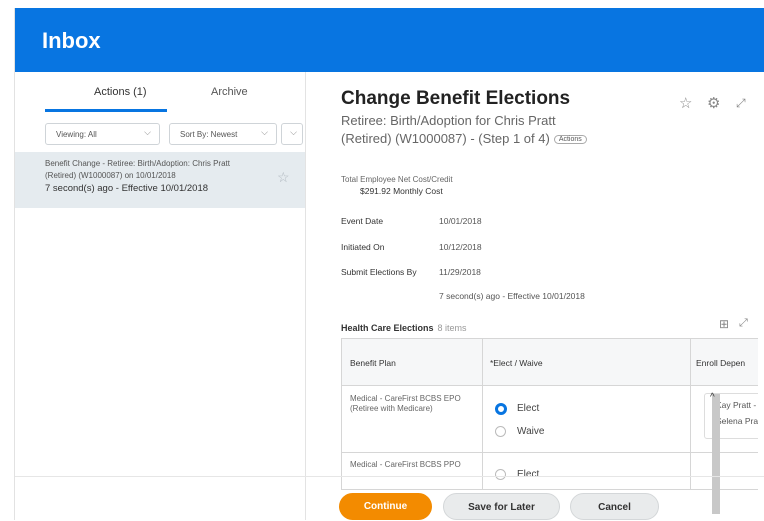 This screenshot has width=764, height=521. I want to click on field-label: Event Date, so click(362, 221).